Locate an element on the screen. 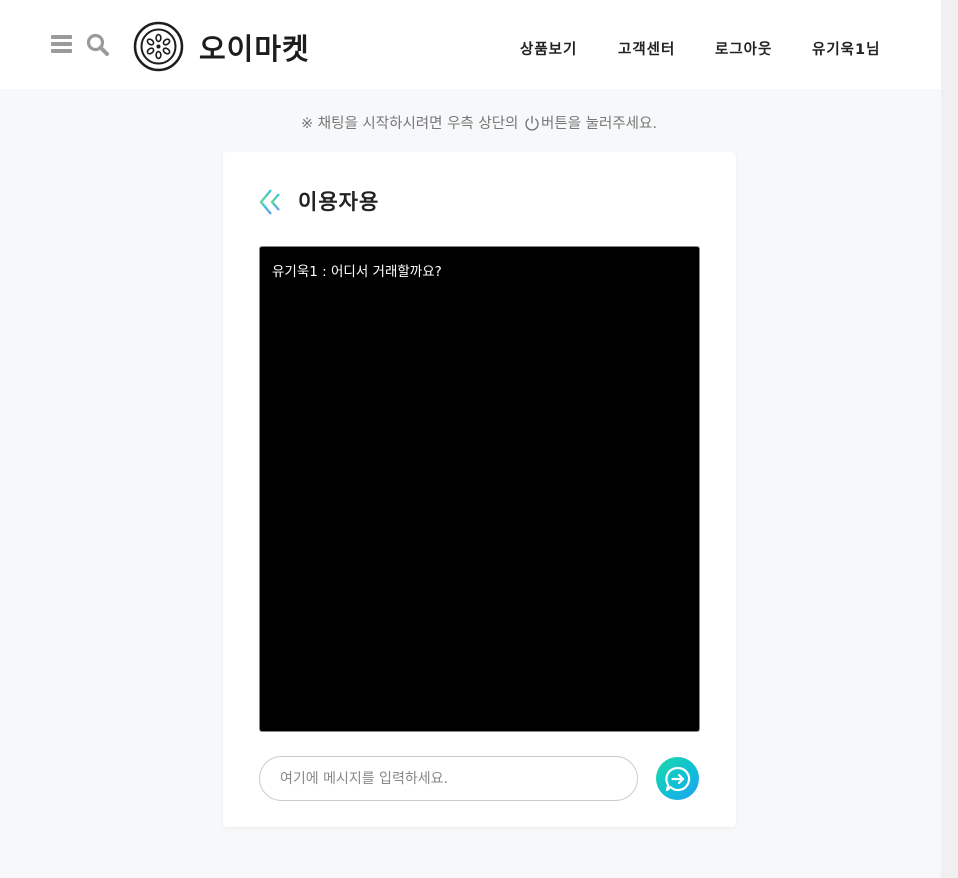 Image resolution: width=958 pixels, height=878 pixels. power-icon is located at coordinates (532, 123).